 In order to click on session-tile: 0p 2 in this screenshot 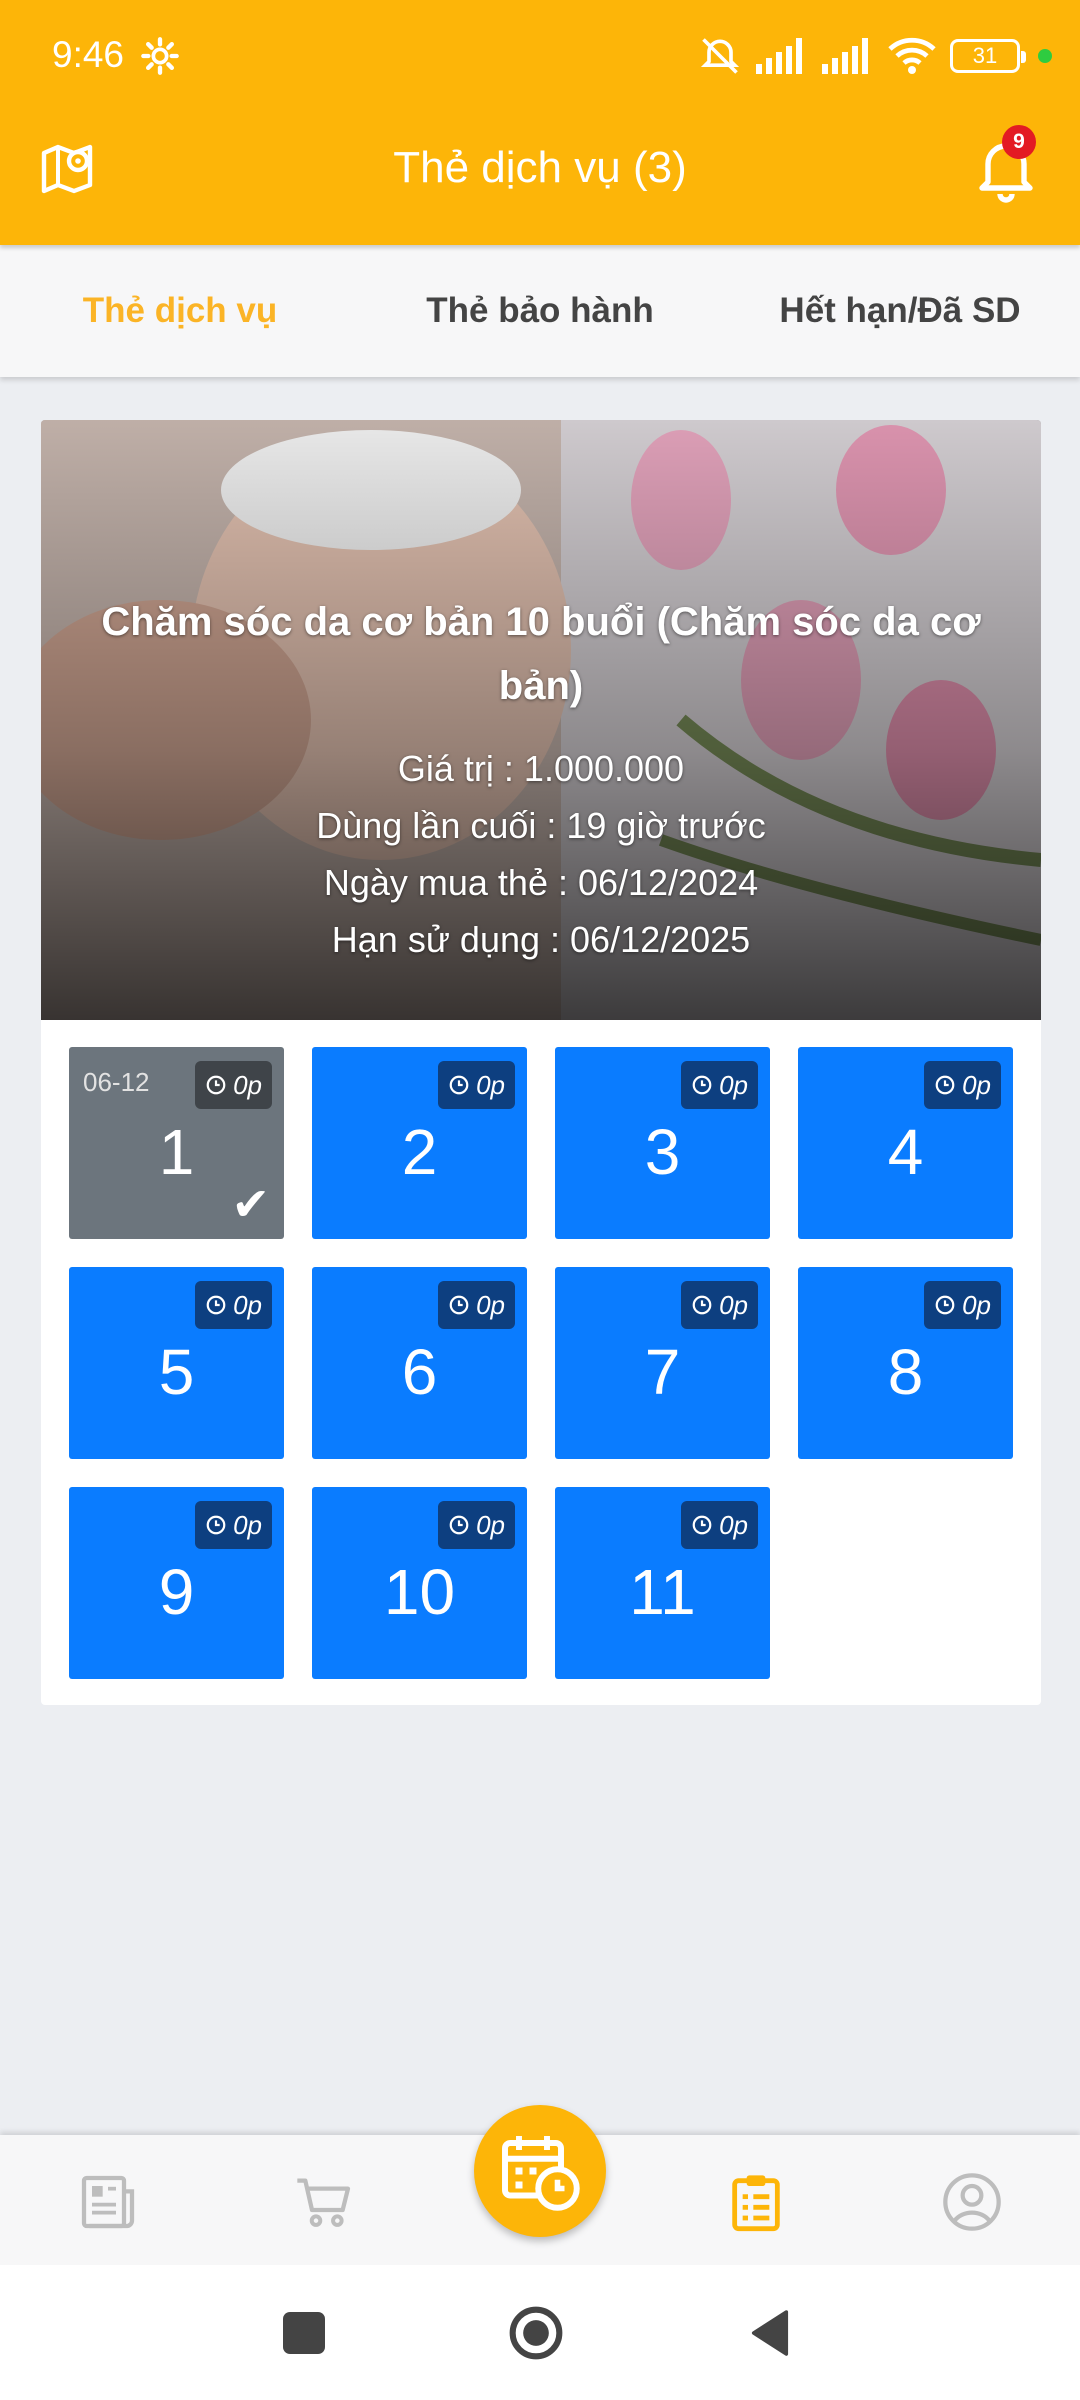, I will do `click(419, 1143)`.